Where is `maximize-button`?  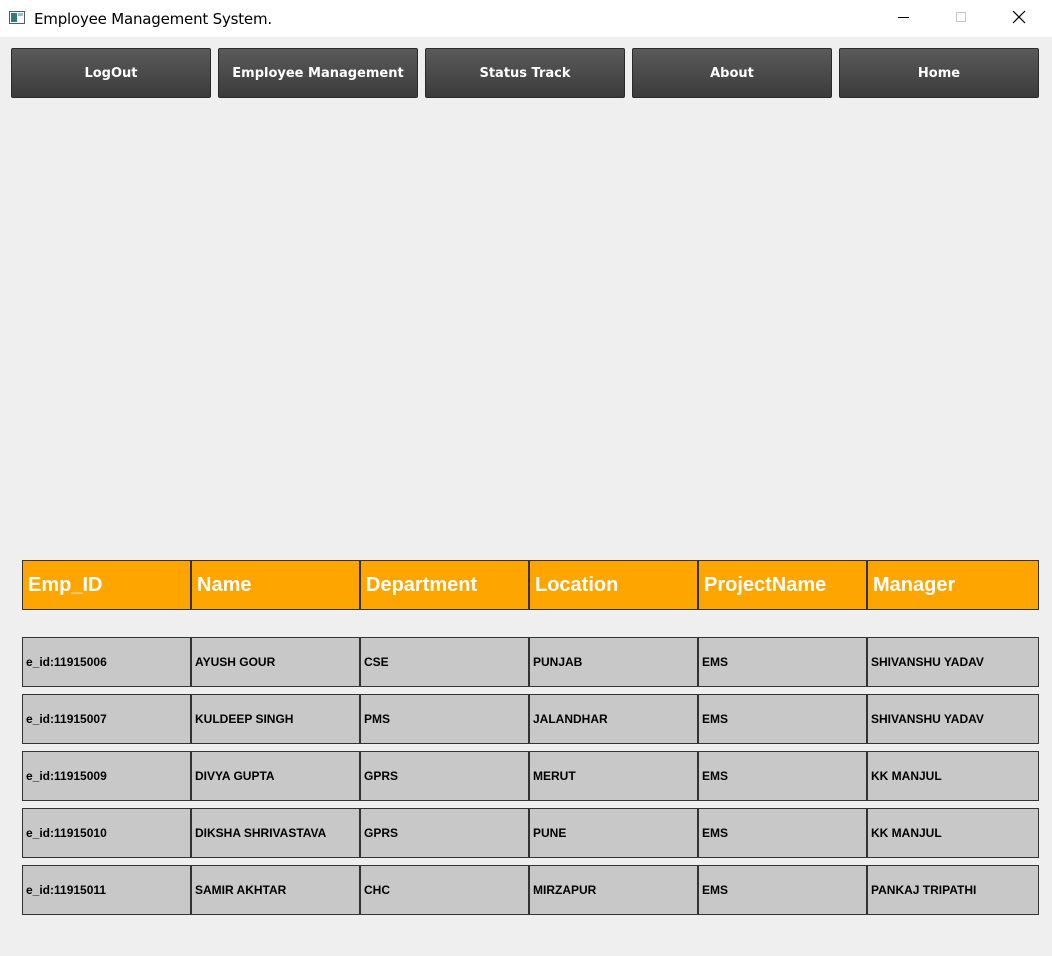 maximize-button is located at coordinates (961, 18).